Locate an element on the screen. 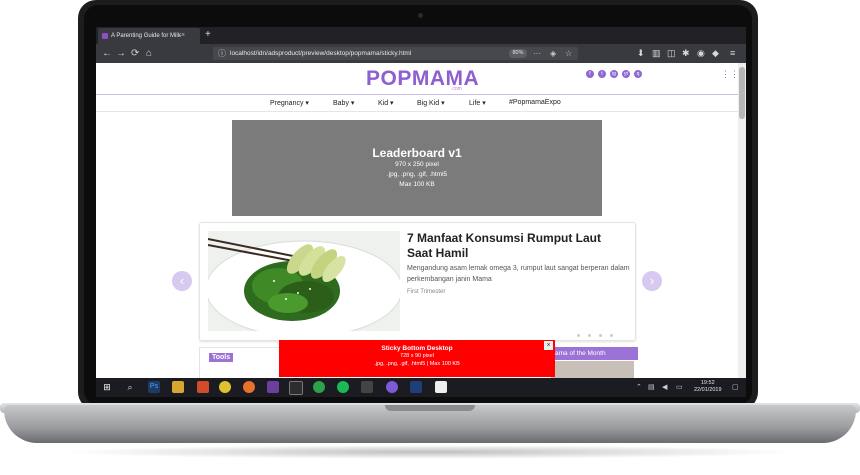 This screenshot has width=860, height=475. bookmark-star-icon: ☆ is located at coordinates (568, 53).